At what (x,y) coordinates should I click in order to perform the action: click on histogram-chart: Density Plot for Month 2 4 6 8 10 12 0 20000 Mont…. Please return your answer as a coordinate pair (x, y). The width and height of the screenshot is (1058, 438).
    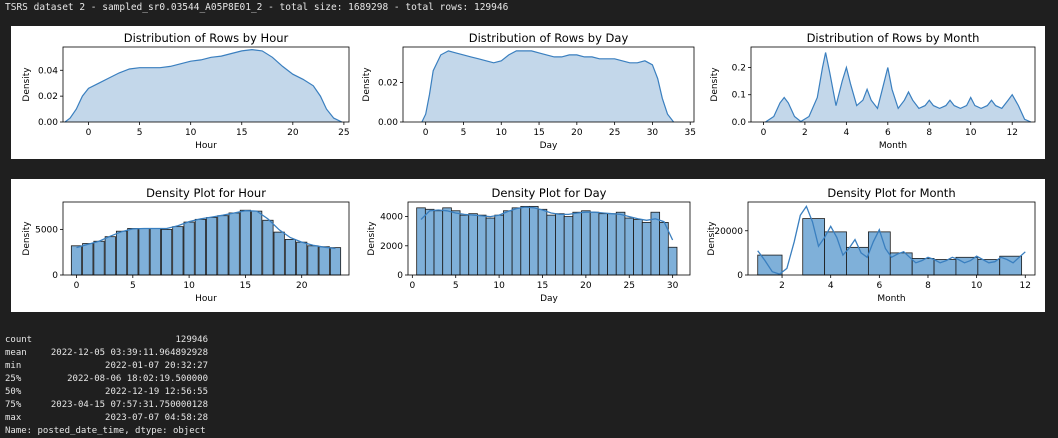
    Looking at the image, I should click on (871, 245).